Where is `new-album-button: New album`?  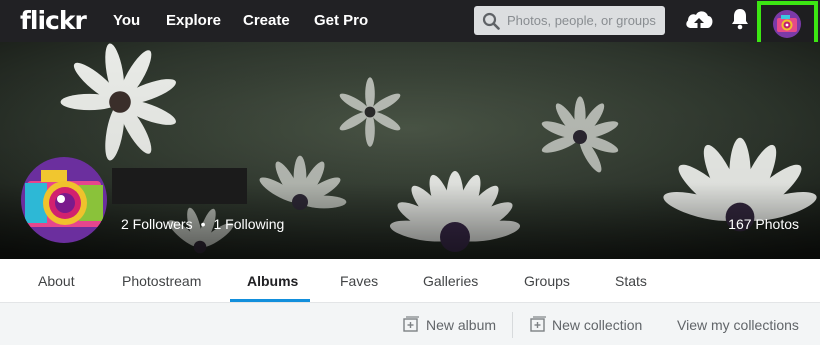
new-album-button: New album is located at coordinates (461, 325).